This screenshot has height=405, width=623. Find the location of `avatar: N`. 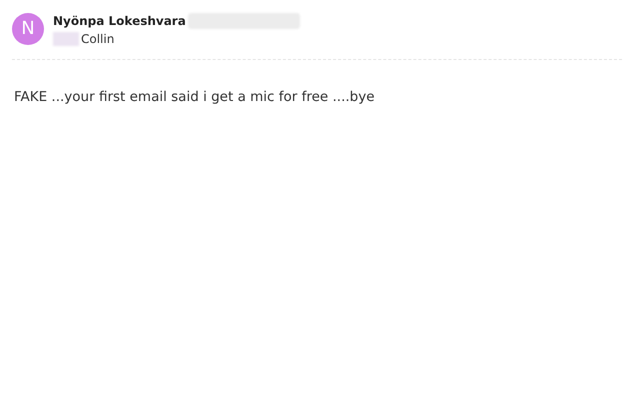

avatar: N is located at coordinates (28, 29).